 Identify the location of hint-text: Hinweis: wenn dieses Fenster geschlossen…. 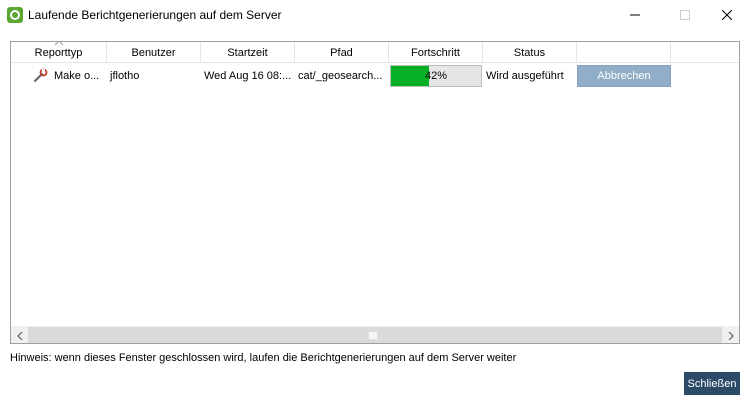
(263, 358).